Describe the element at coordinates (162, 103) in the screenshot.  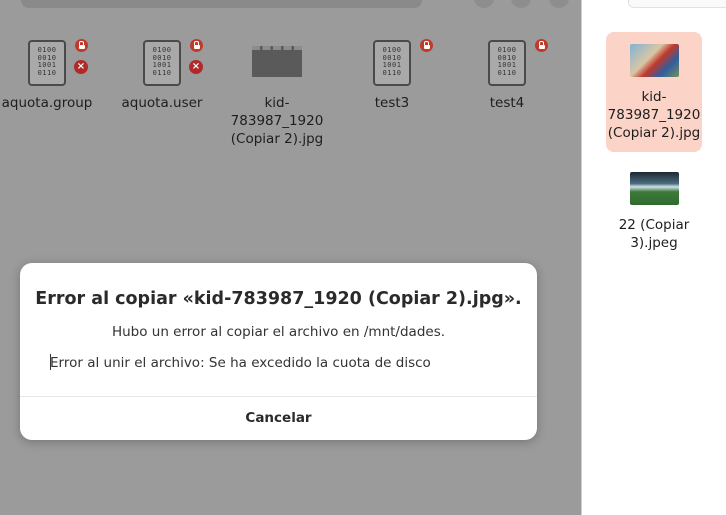
I see `file-name: aquota.user` at that location.